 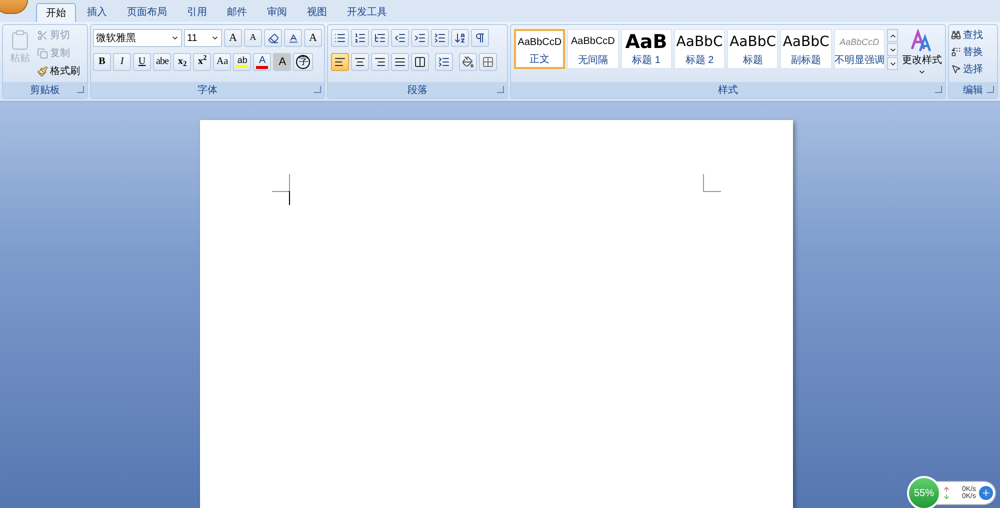 What do you see at coordinates (233, 38) in the screenshot?
I see `grow-font-button: A` at bounding box center [233, 38].